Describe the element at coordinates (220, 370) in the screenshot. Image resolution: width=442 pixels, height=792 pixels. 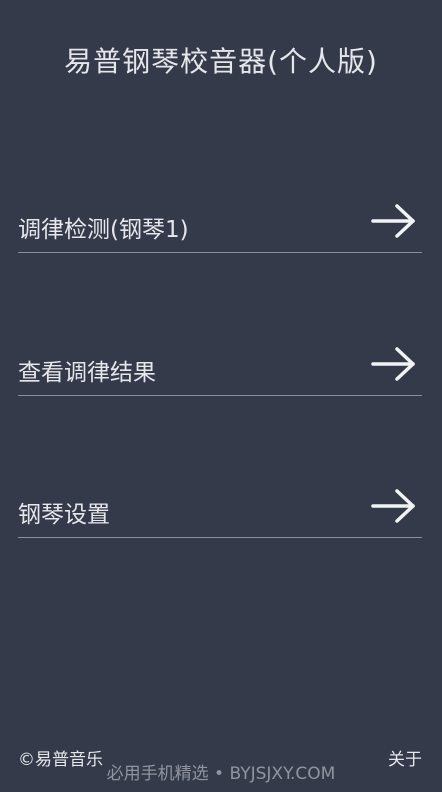
I see `menu-item-view-results: 查看调律结果` at that location.